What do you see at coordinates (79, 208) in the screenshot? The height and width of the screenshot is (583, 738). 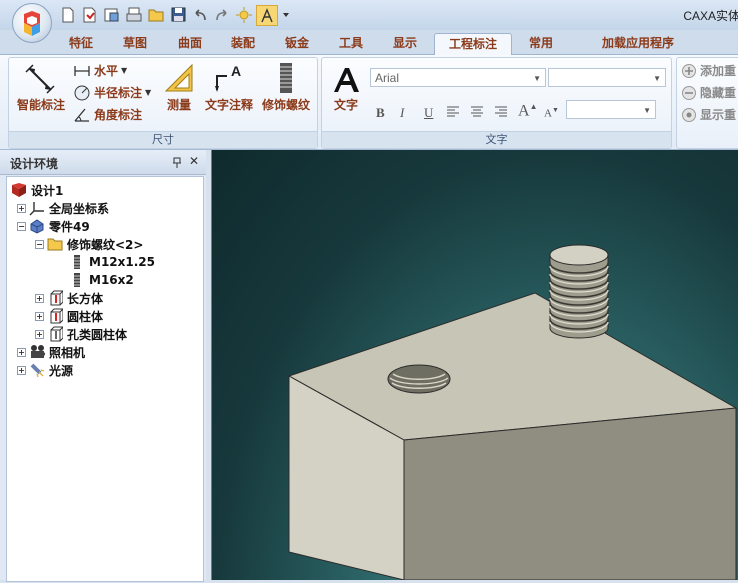 I see `global-coords-label: 全局坐标系` at bounding box center [79, 208].